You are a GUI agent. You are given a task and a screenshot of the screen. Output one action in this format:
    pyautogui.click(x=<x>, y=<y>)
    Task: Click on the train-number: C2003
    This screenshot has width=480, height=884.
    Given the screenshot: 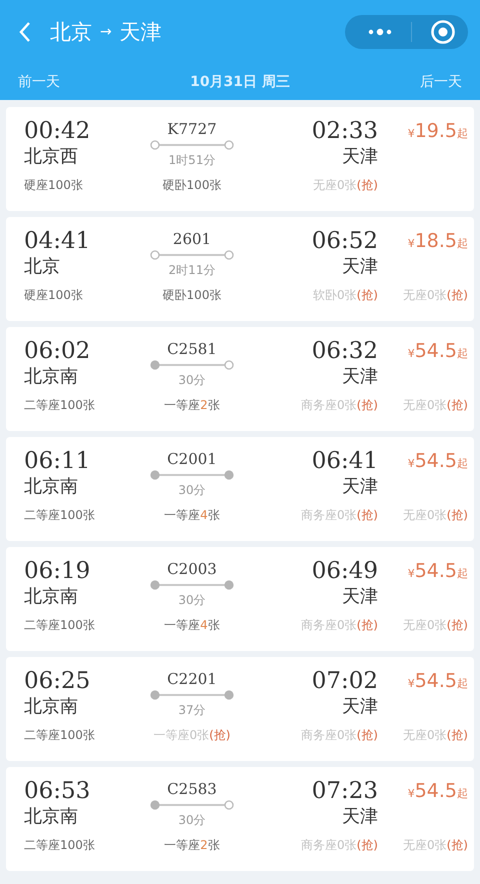 What is the action you would take?
    pyautogui.click(x=192, y=569)
    